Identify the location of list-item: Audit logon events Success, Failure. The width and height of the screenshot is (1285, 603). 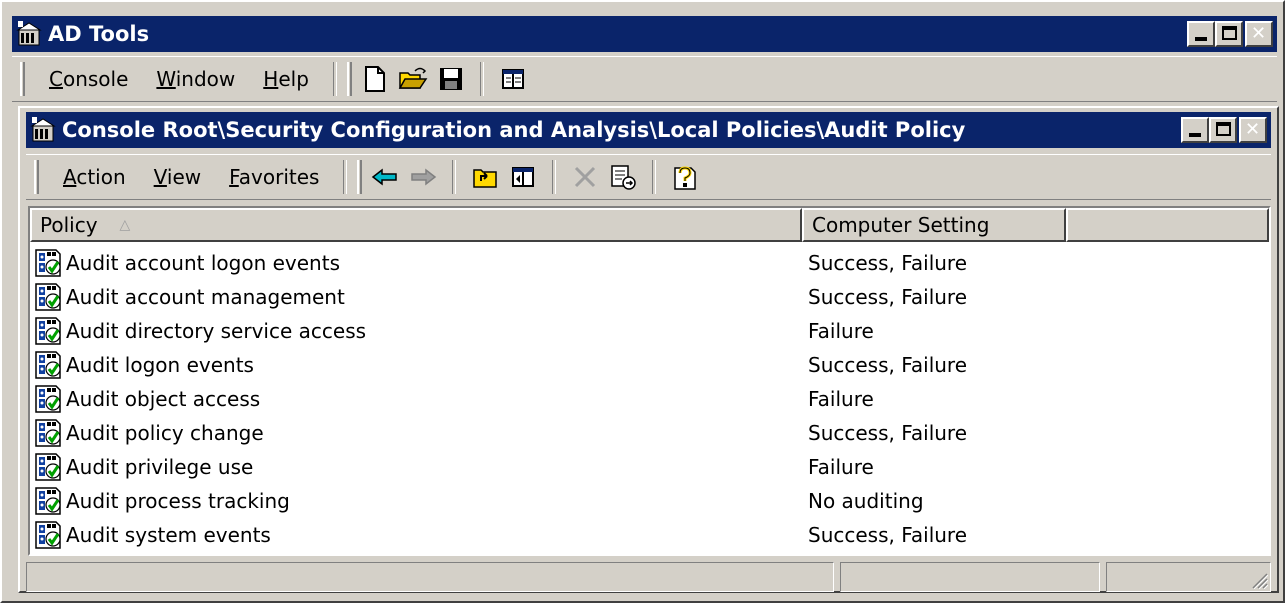
(651, 365).